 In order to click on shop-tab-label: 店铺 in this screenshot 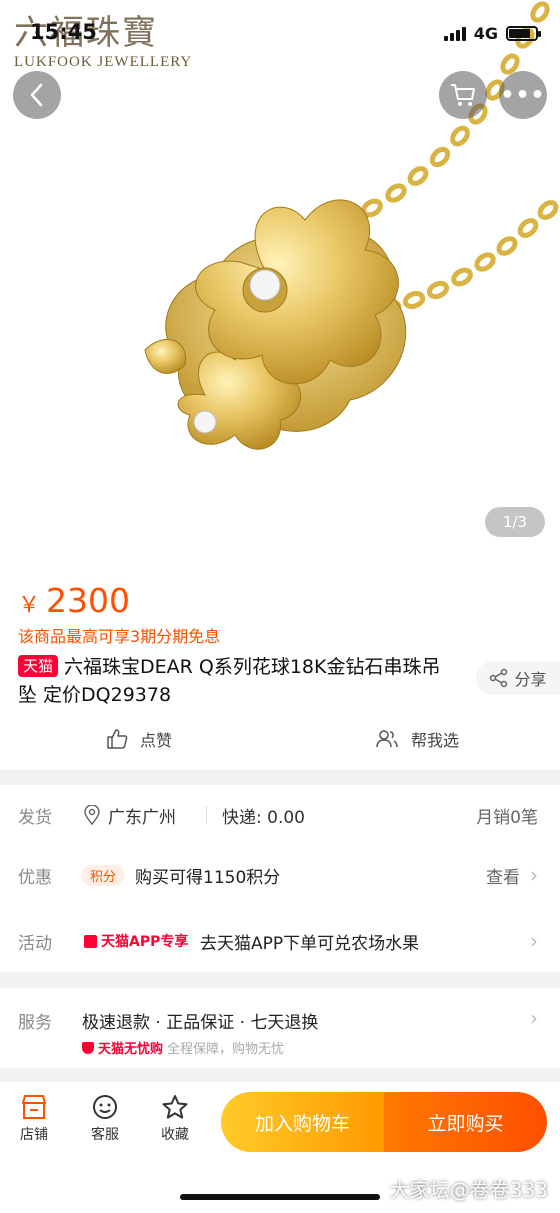, I will do `click(34, 1135)`.